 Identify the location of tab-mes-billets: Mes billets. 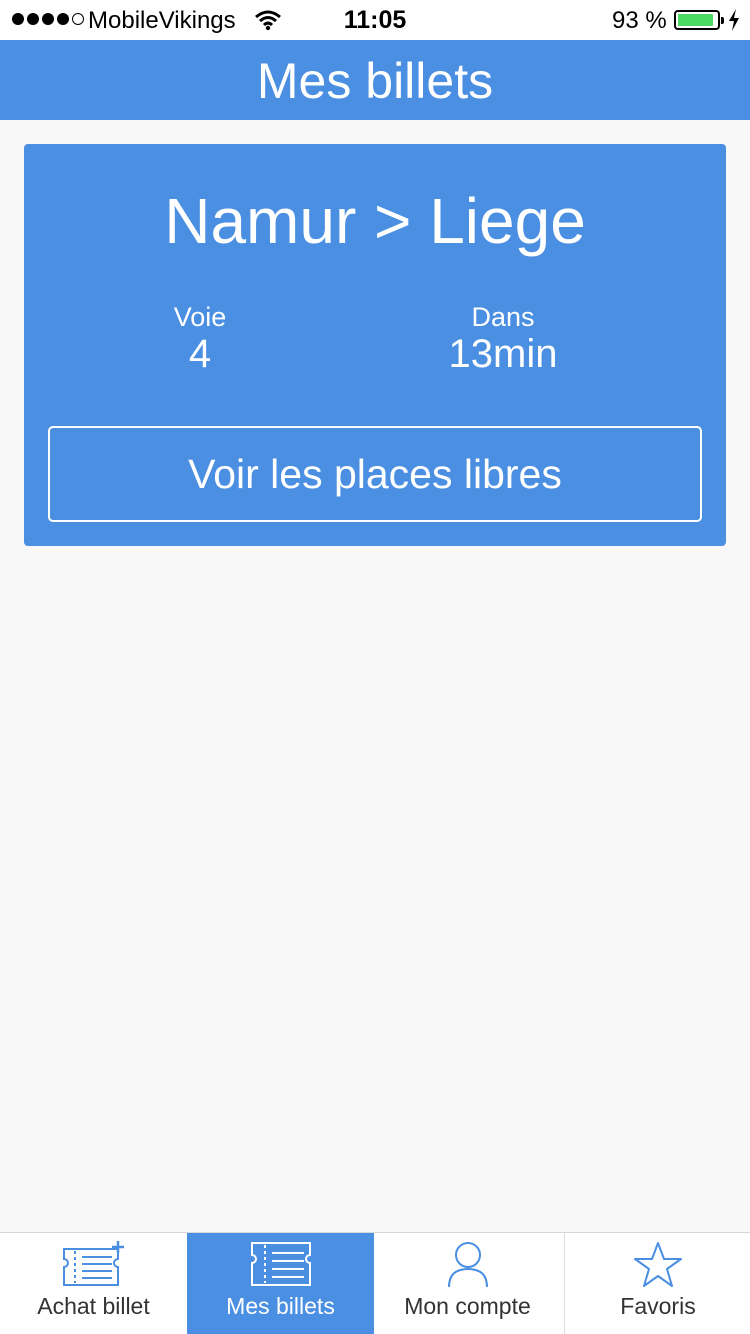
(280, 1283).